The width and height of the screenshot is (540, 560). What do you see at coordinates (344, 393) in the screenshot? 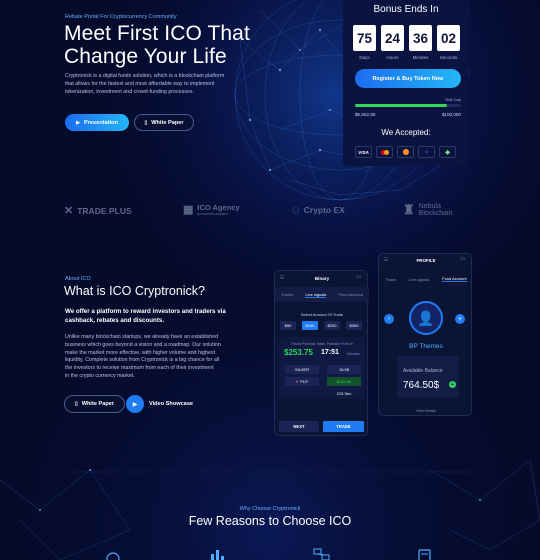
I see `value-3: 215 Sec` at bounding box center [344, 393].